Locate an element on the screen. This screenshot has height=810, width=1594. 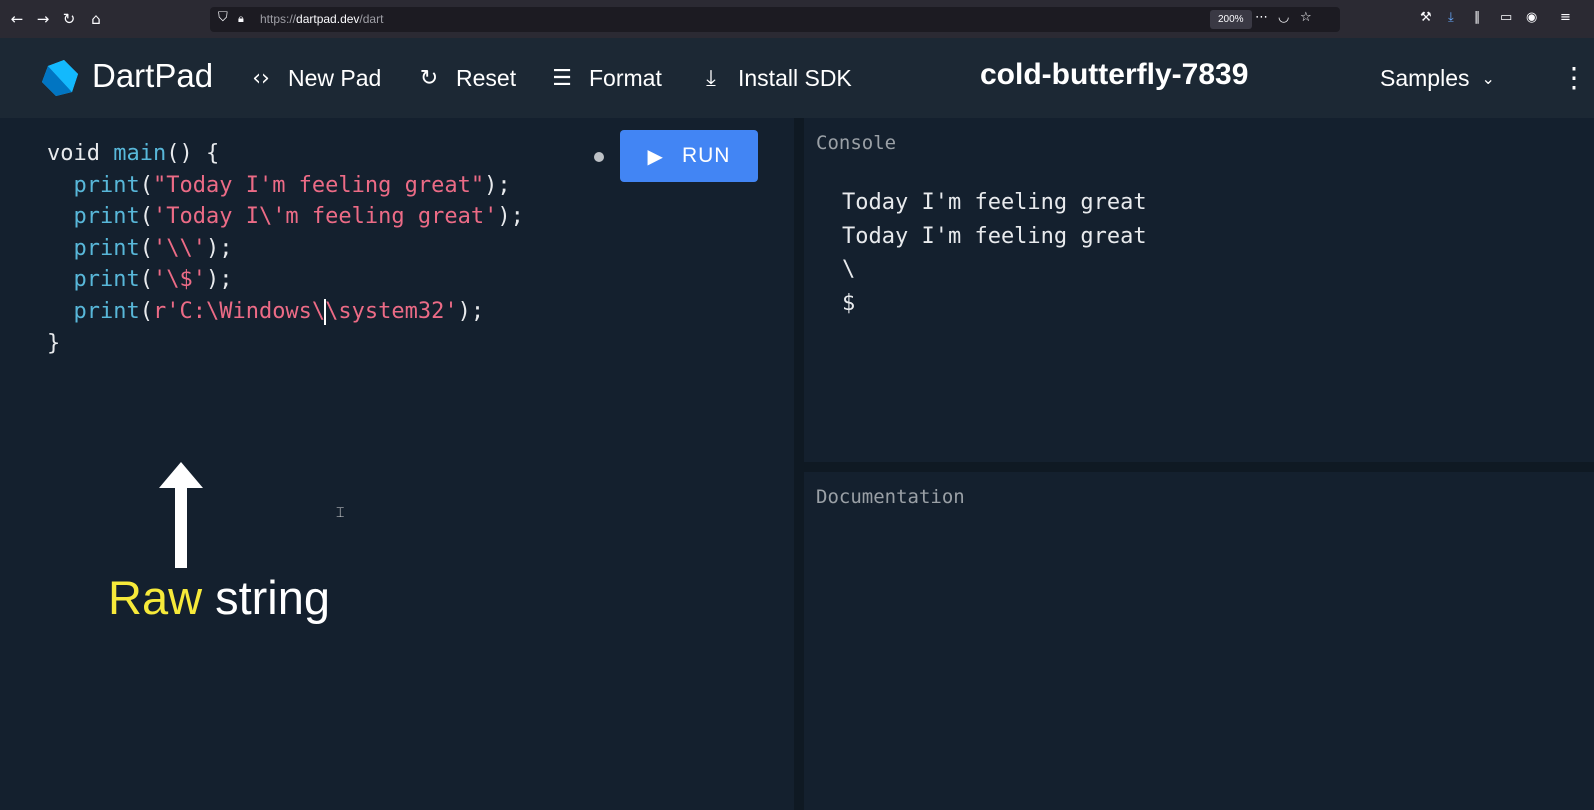
home-icon: ⌂ is located at coordinates (96, 19).